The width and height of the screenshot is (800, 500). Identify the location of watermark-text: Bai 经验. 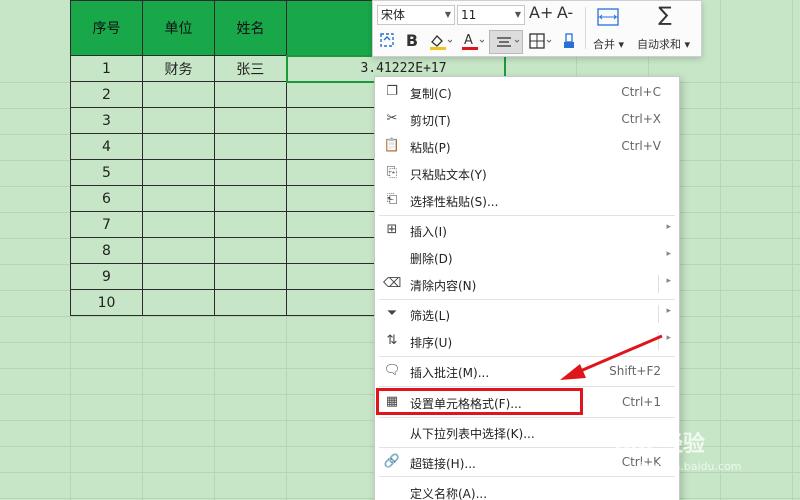
(659, 444).